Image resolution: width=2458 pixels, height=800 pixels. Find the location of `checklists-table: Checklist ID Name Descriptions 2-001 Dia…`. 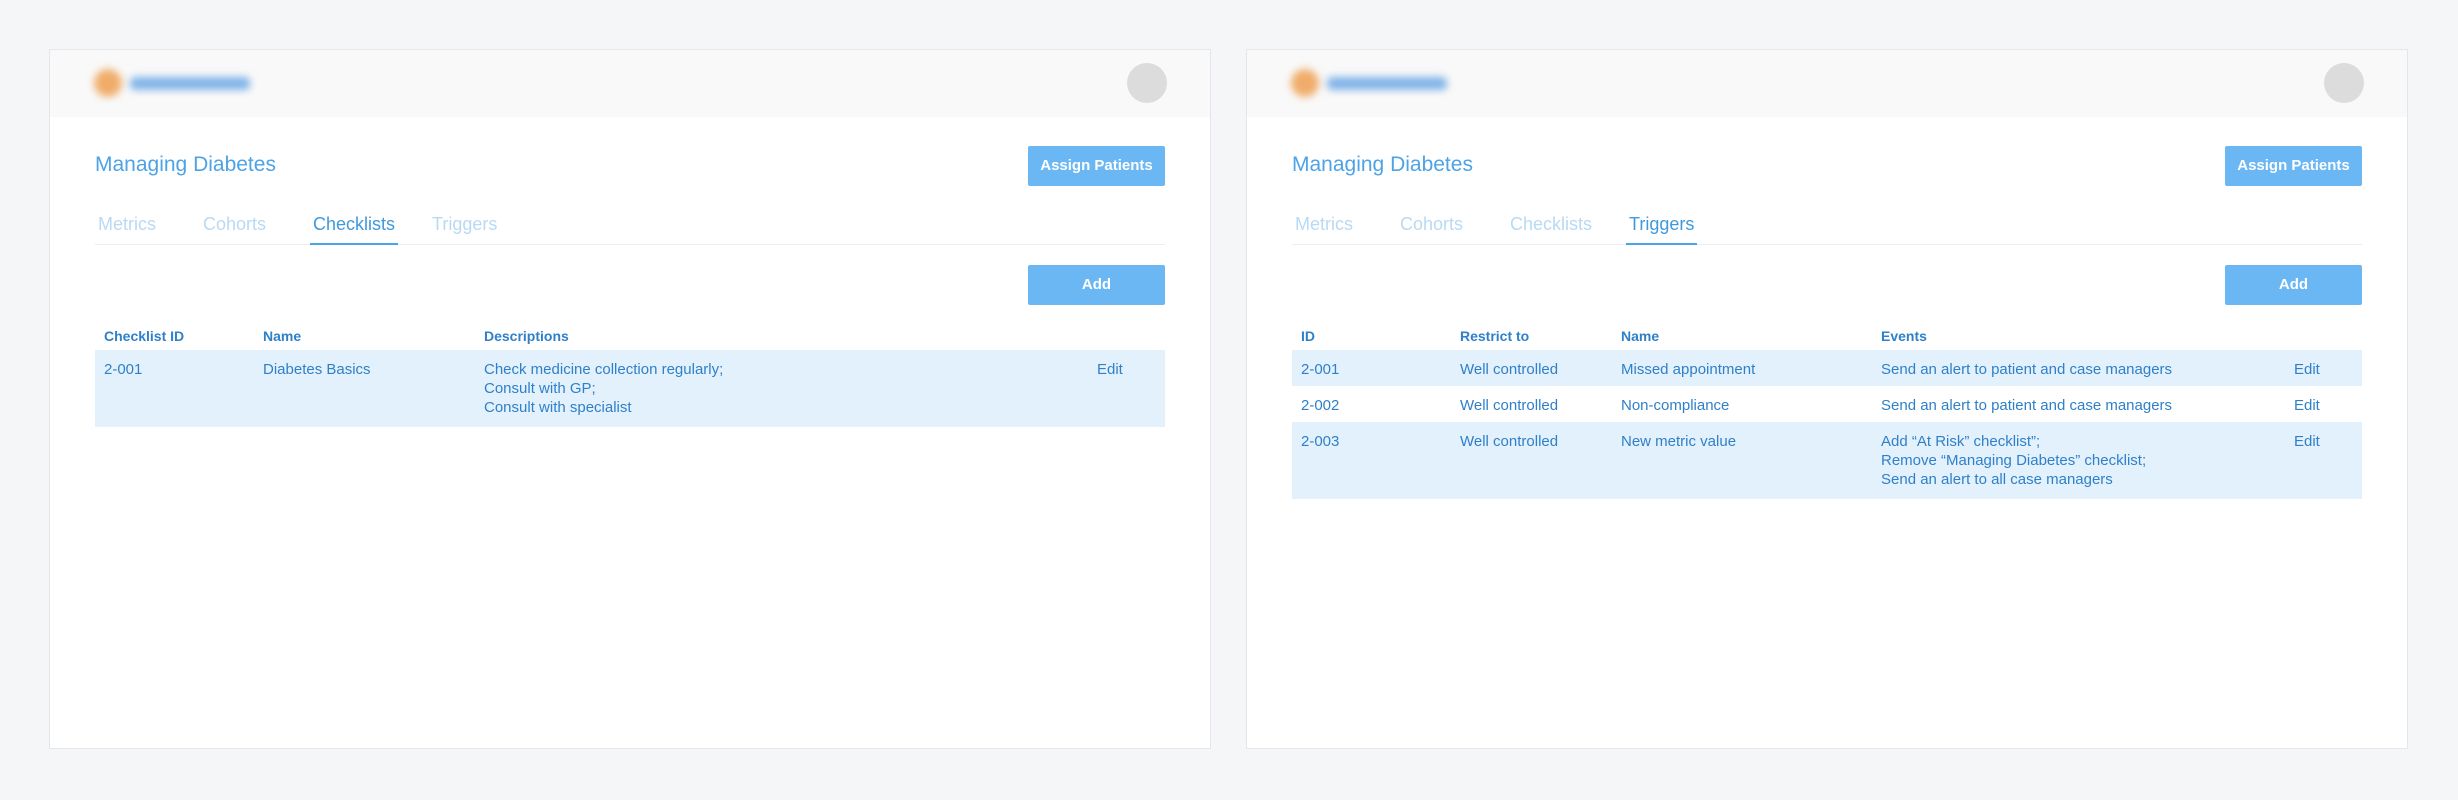

checklists-table: Checklist ID Name Descriptions 2-001 Dia… is located at coordinates (630, 374).